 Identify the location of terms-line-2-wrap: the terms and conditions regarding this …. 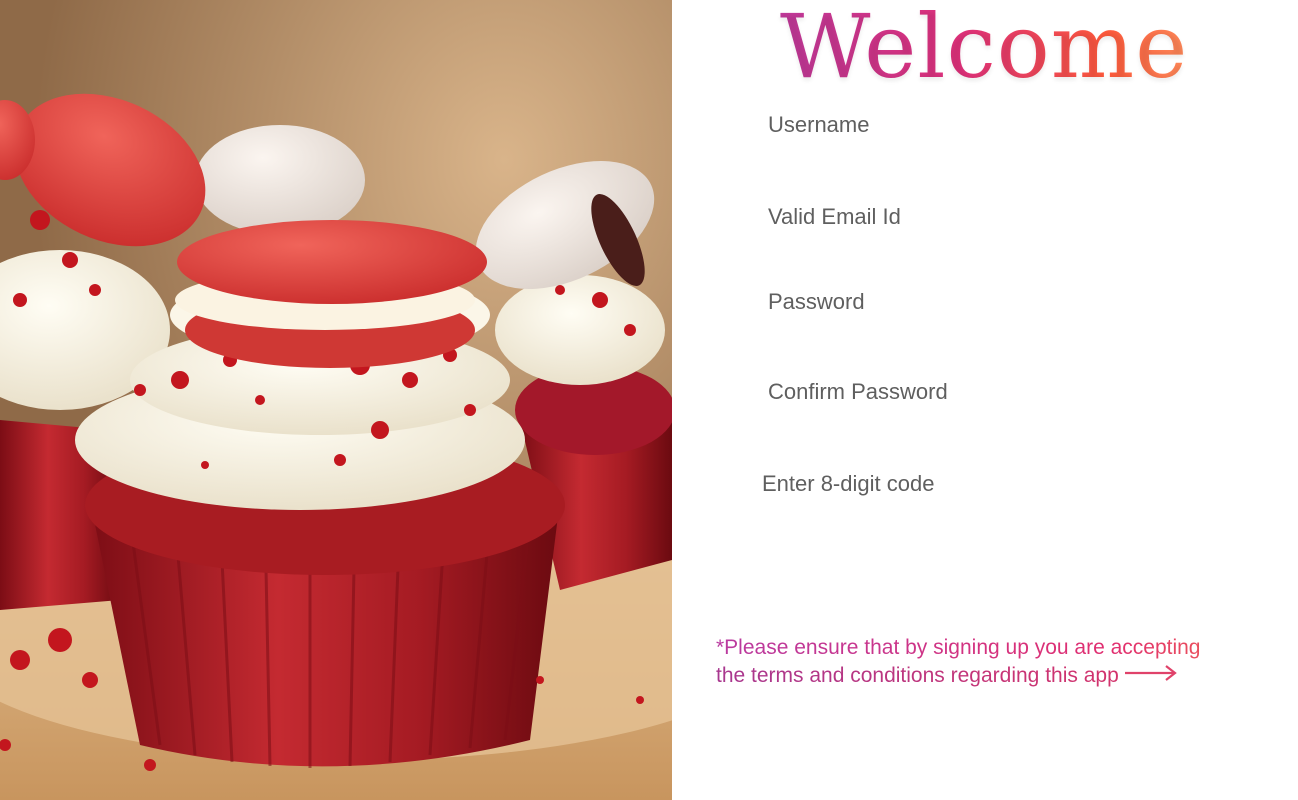
(1001, 676).